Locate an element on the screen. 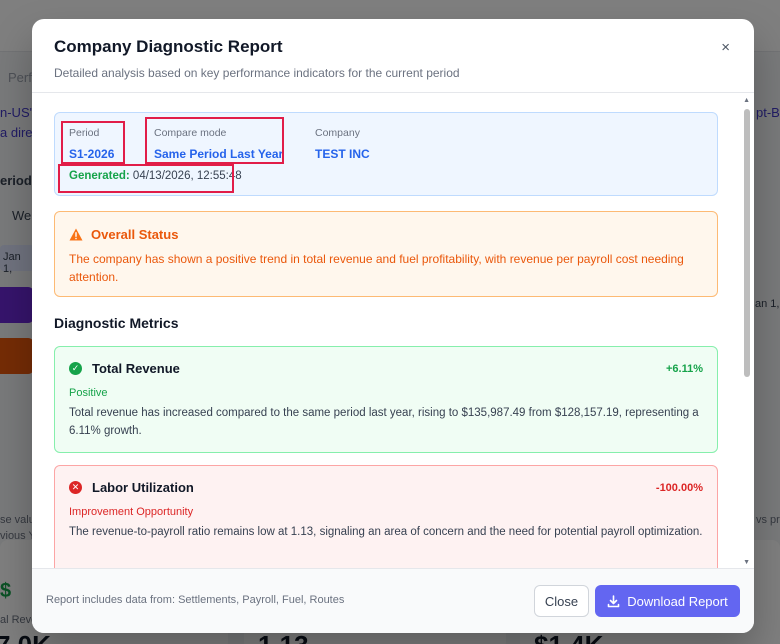  metric-status: Positive is located at coordinates (88, 393).